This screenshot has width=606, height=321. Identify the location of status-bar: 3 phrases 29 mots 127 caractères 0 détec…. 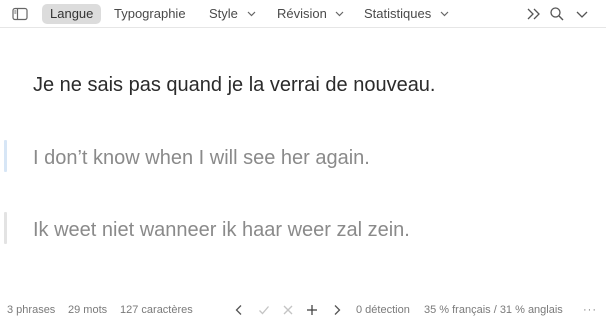
(303, 310).